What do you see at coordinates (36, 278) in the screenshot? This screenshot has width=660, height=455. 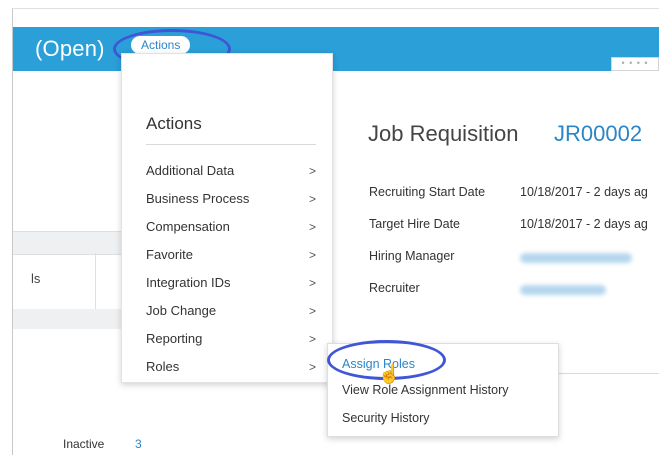 I see `left-truncated-label: ls` at bounding box center [36, 278].